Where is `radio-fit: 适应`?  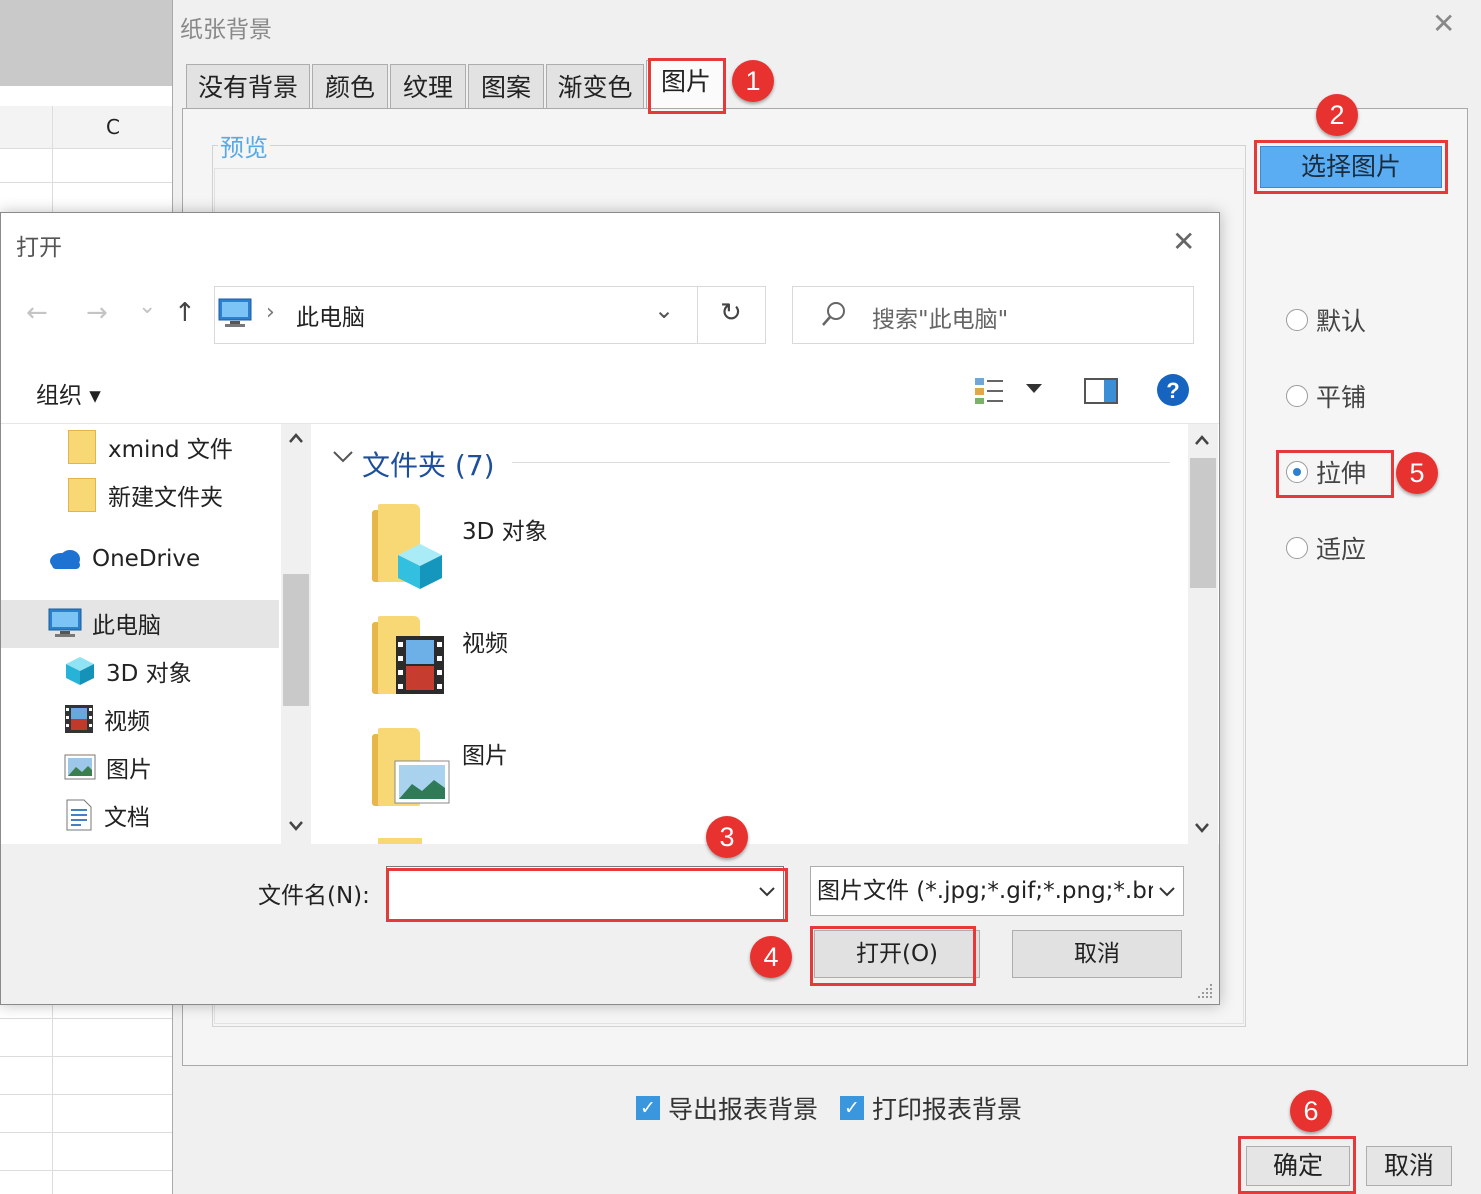
radio-fit: 适应 is located at coordinates (1326, 548).